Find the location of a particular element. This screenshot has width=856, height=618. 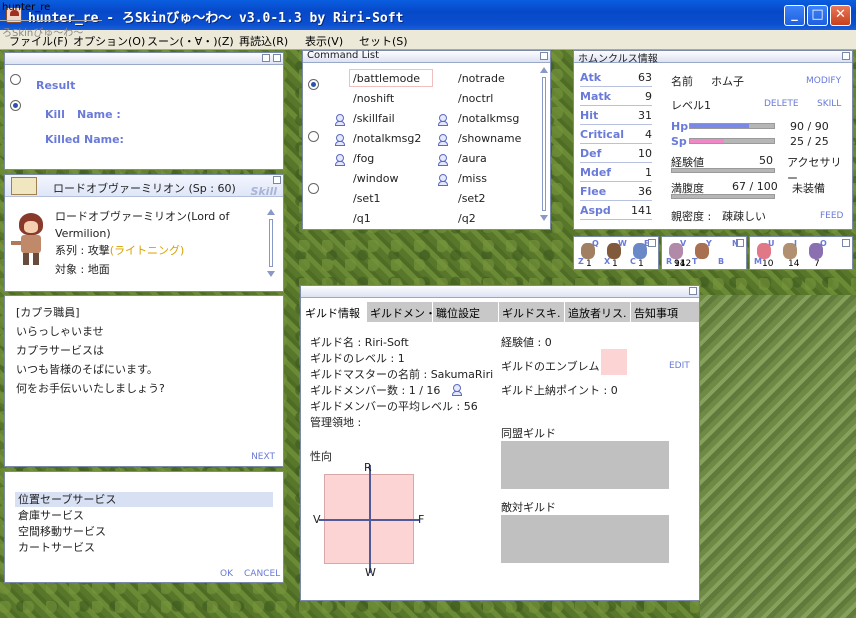

tab-guild-skills: ギルドスキ. is located at coordinates (531, 312).